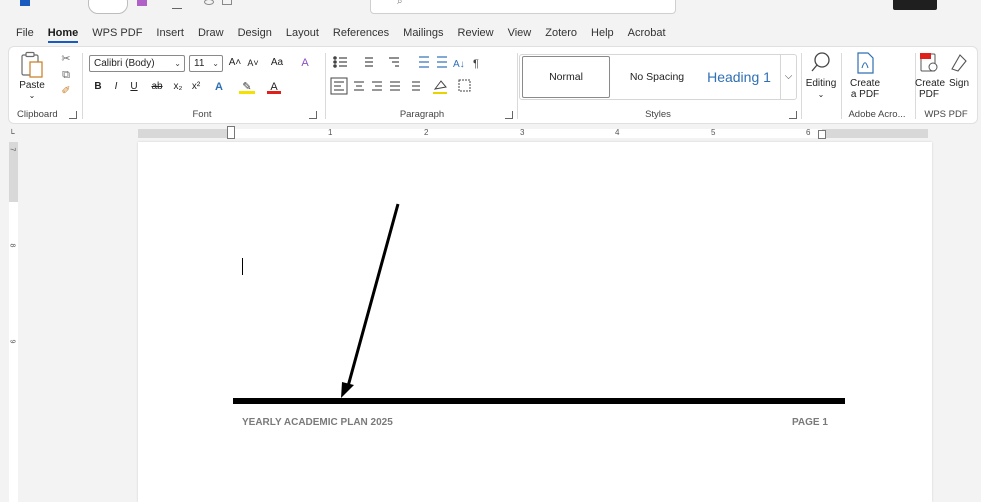 The width and height of the screenshot is (981, 502). Describe the element at coordinates (788, 77) in the screenshot. I see `styles-more-icon: ⌵` at that location.